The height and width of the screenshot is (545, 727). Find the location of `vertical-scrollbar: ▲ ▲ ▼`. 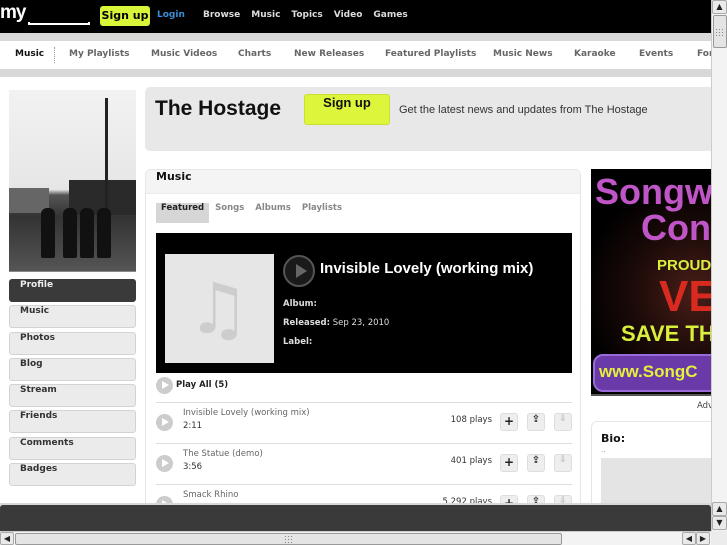

vertical-scrollbar: ▲ ▲ ▼ is located at coordinates (719, 265).